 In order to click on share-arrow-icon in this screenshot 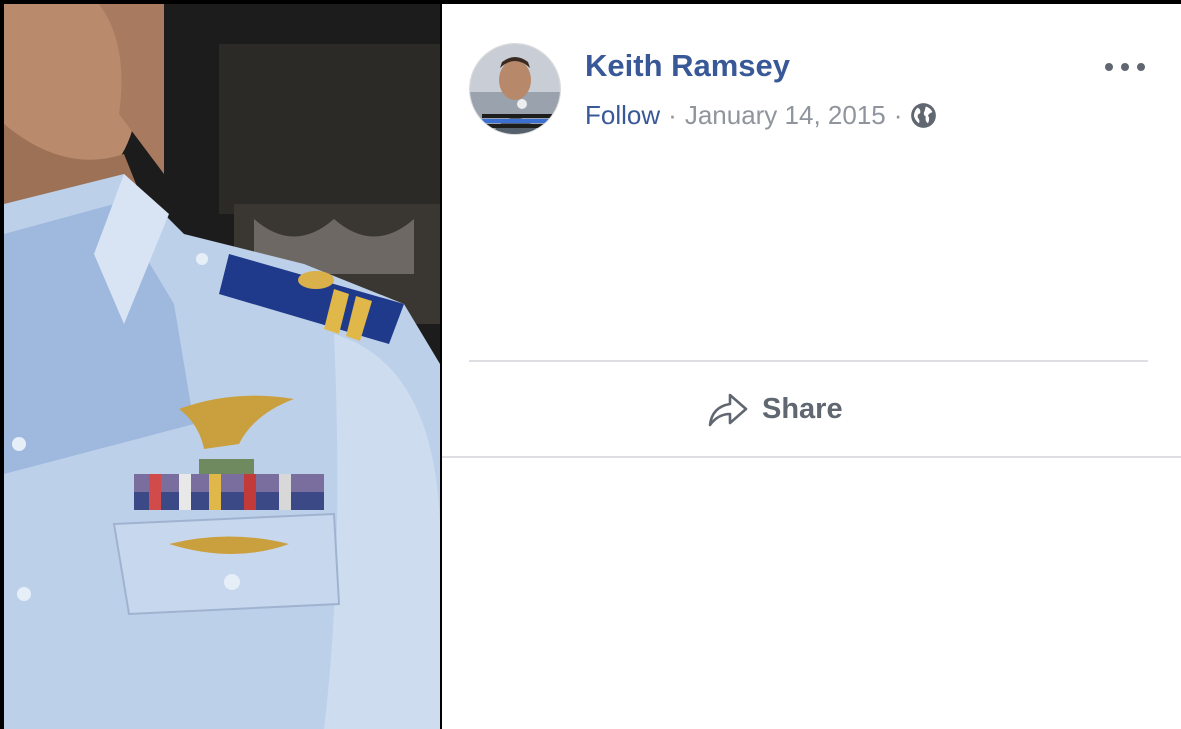, I will do `click(728, 409)`.